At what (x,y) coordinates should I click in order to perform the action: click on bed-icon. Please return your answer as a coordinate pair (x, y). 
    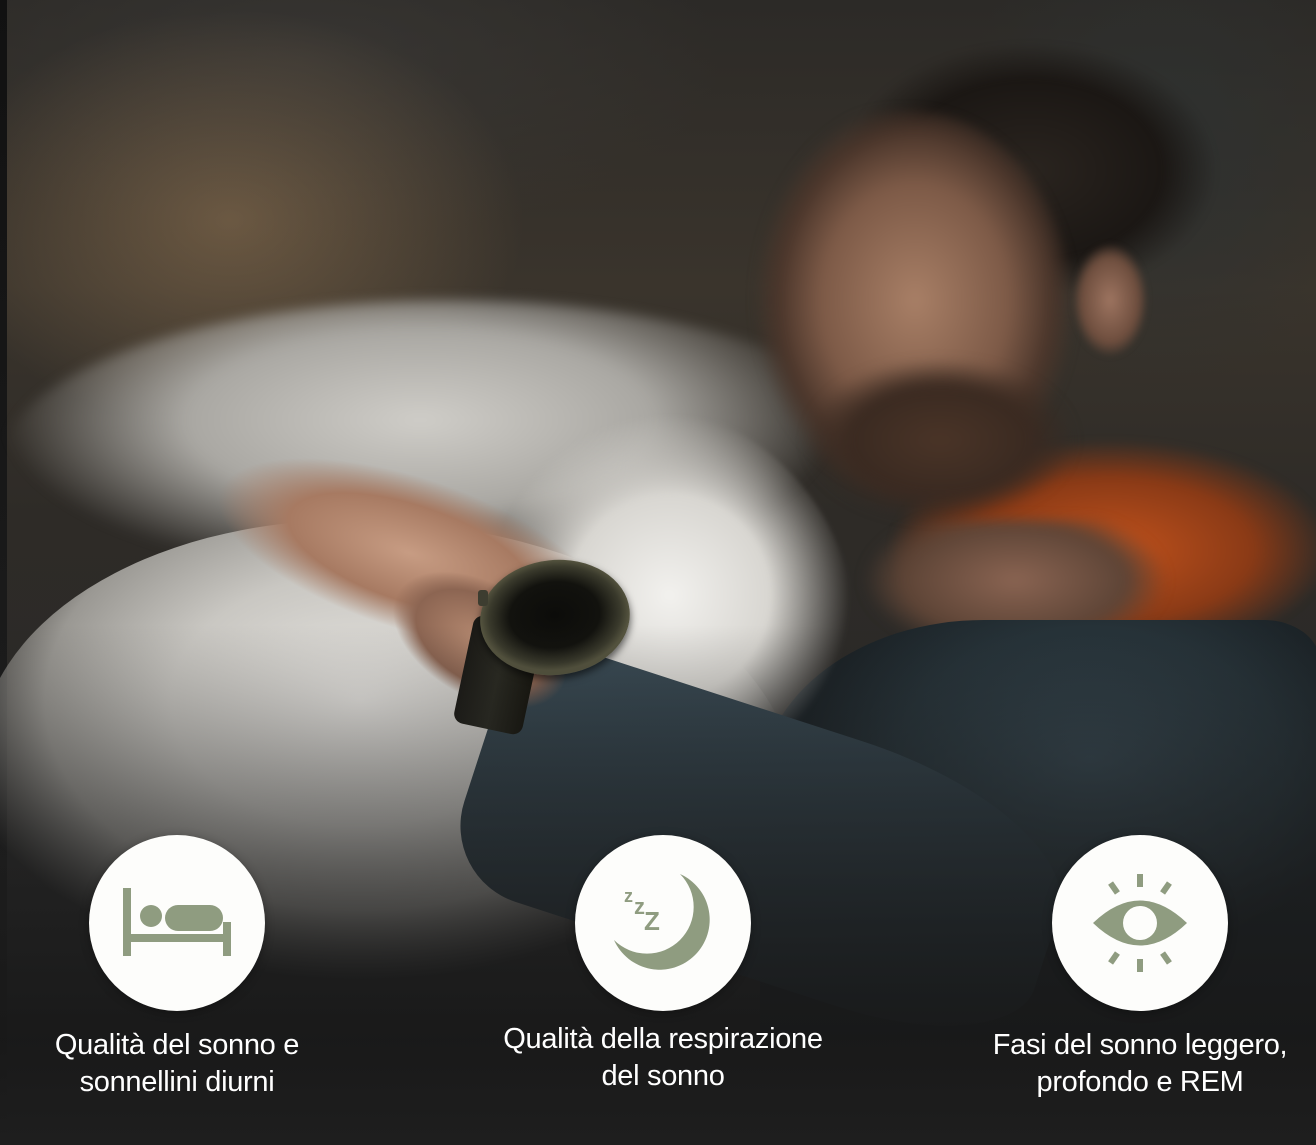
    Looking at the image, I should click on (177, 922).